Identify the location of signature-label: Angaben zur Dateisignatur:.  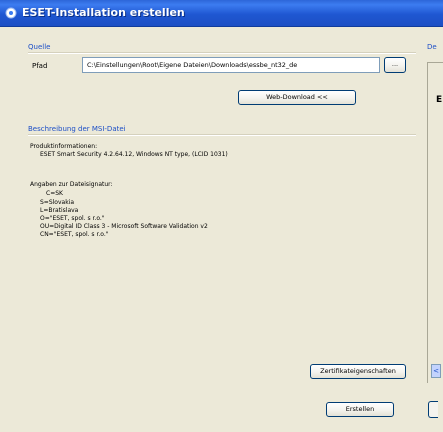
(71, 184).